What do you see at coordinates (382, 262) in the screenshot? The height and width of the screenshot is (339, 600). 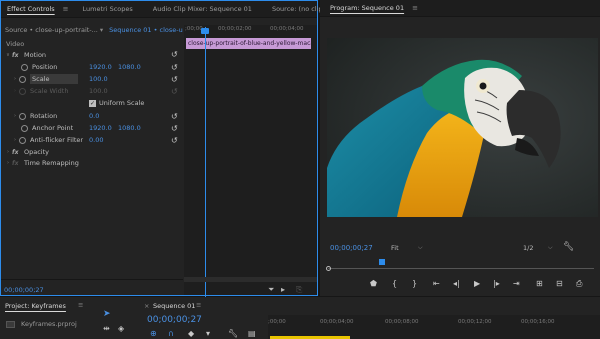 I see `program-playhead` at bounding box center [382, 262].